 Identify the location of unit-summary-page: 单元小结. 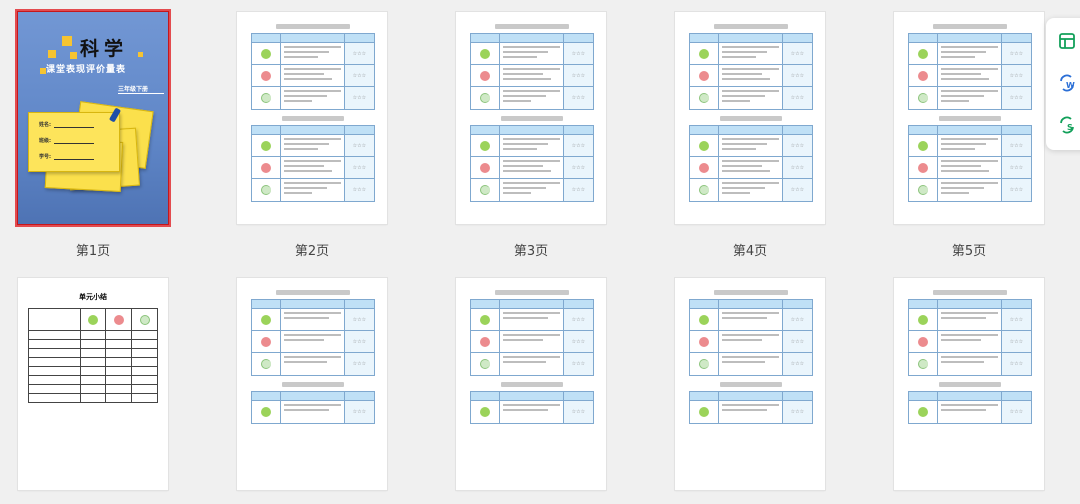
(93, 347).